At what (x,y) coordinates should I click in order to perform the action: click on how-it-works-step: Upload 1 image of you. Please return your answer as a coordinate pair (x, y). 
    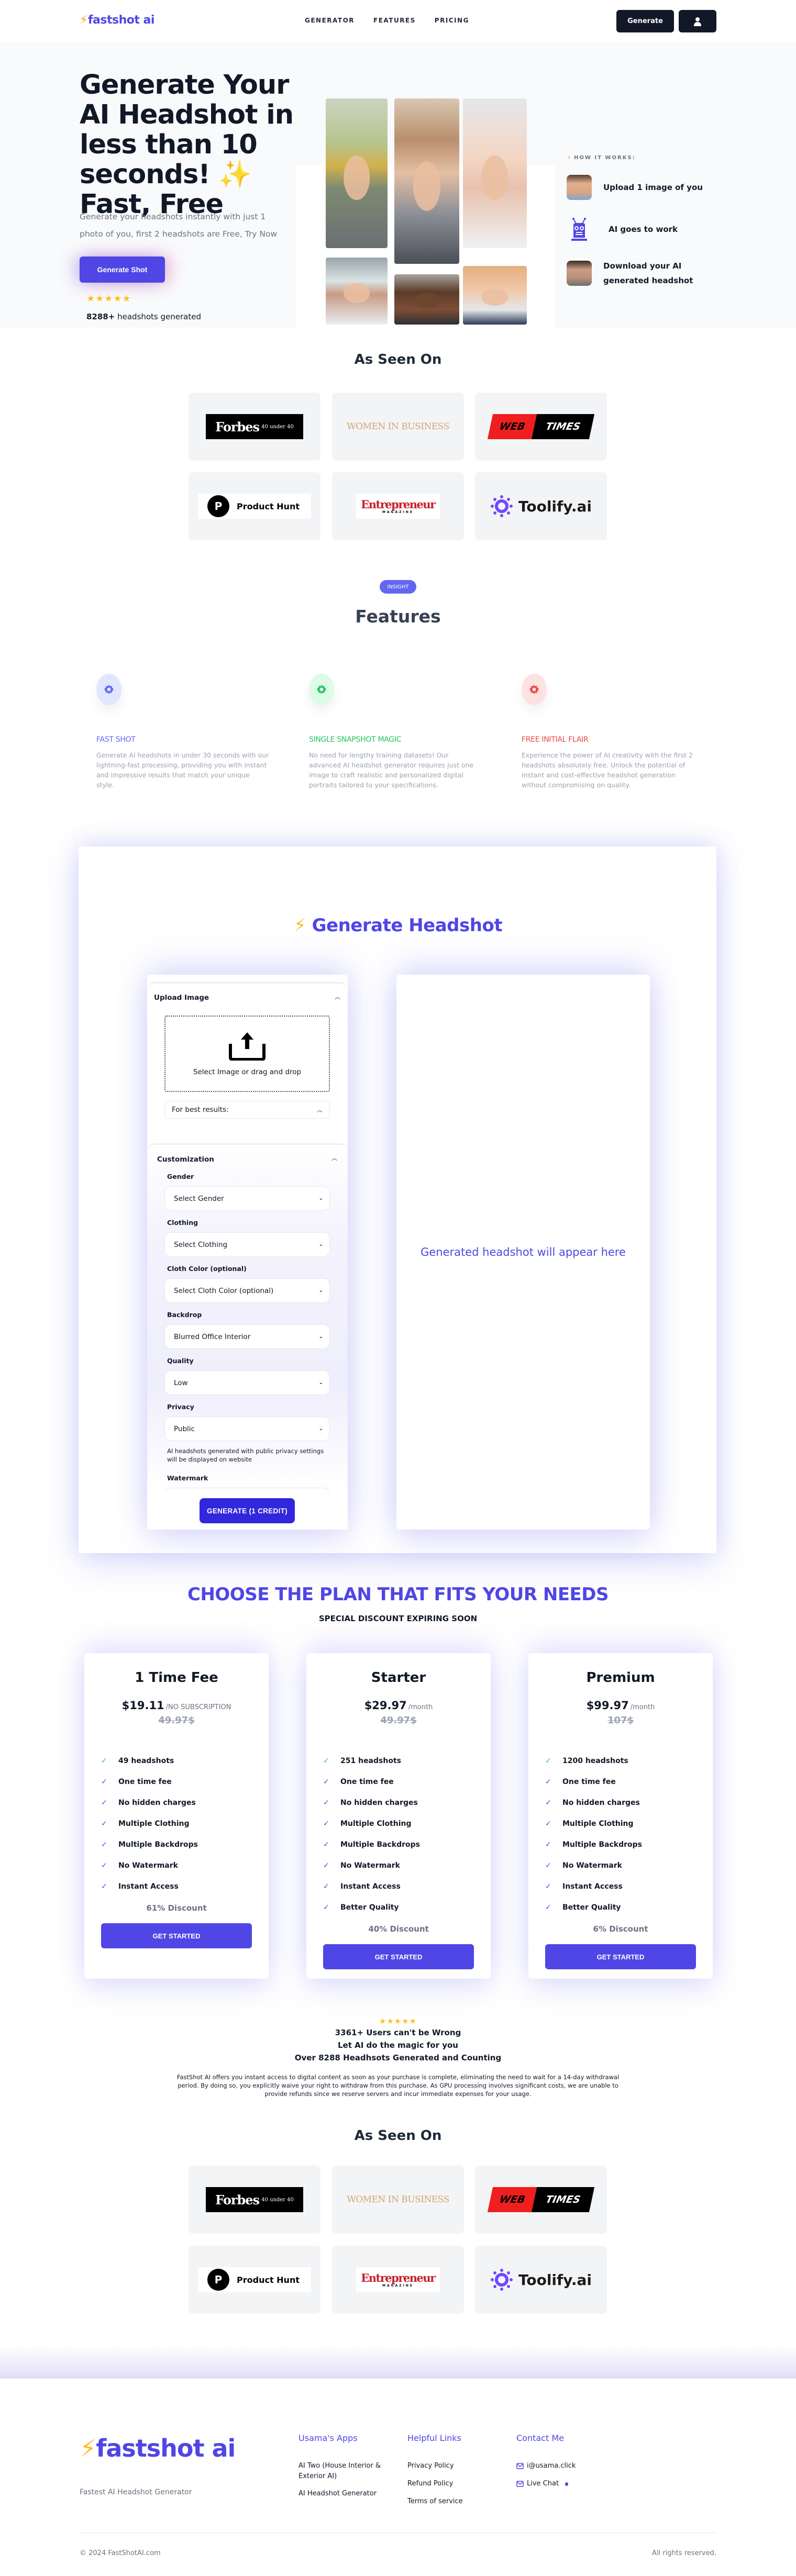
    Looking at the image, I should click on (645, 187).